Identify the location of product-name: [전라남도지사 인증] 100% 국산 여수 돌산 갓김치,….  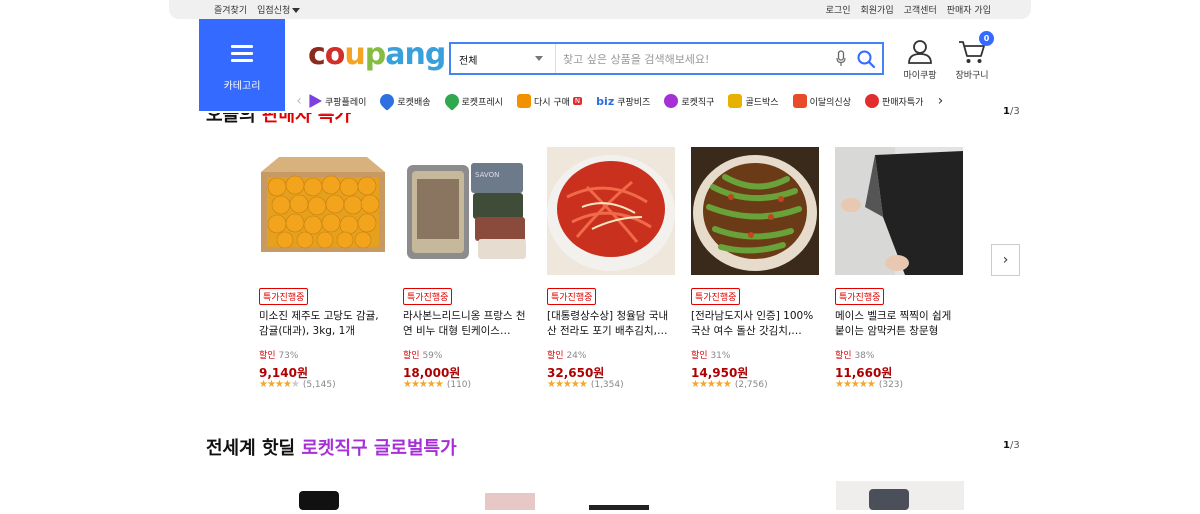
(755, 324).